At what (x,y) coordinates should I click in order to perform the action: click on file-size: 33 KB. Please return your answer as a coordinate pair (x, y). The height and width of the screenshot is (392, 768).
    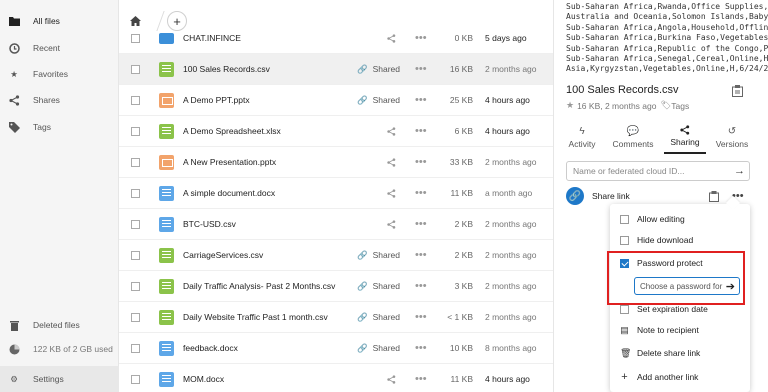
    Looking at the image, I should click on (461, 162).